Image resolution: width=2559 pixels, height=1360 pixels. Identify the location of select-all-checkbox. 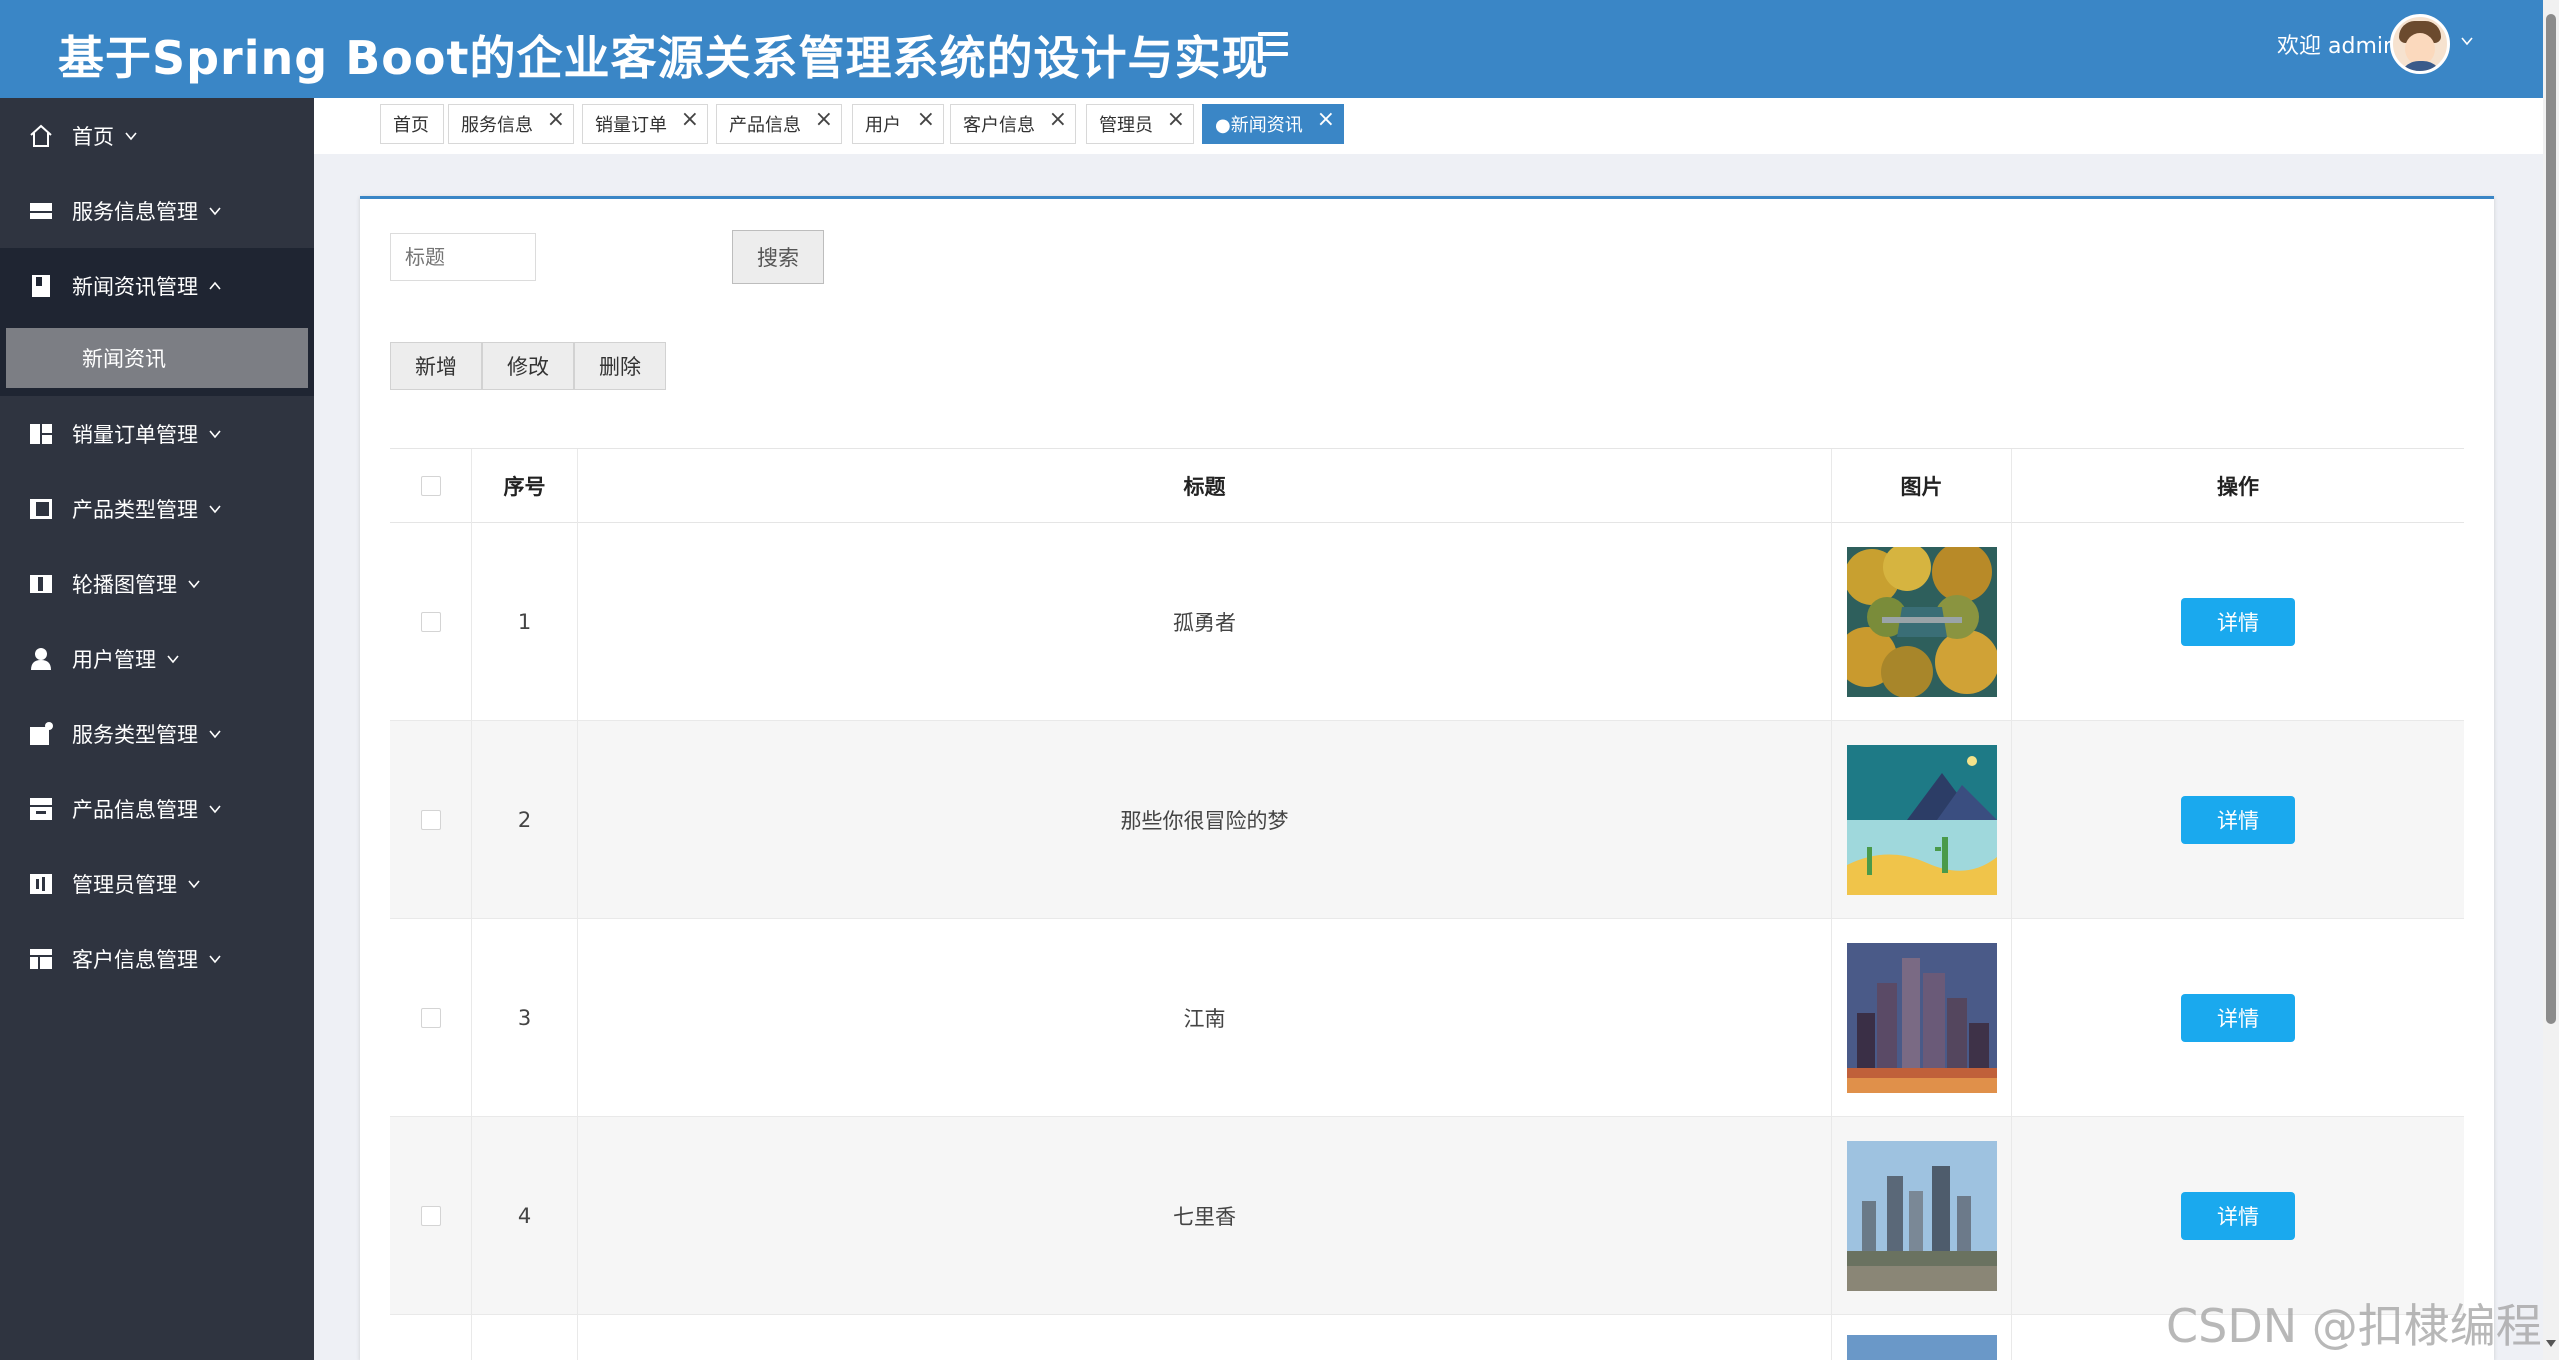
(430, 486).